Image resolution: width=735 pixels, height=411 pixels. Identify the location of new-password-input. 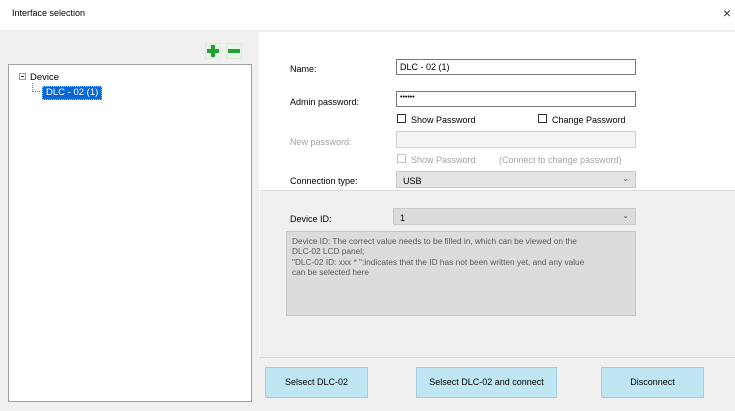
(516, 139).